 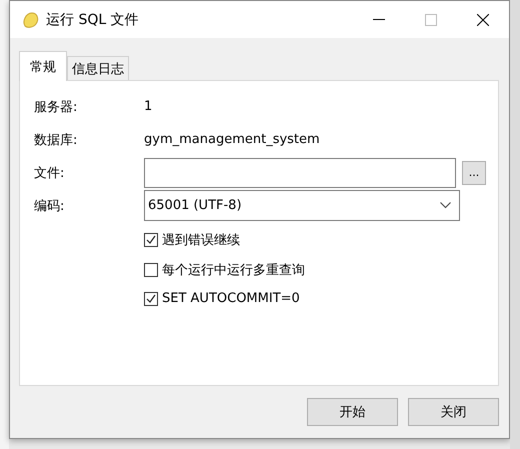 What do you see at coordinates (98, 68) in the screenshot?
I see `tab: 信息日志` at bounding box center [98, 68].